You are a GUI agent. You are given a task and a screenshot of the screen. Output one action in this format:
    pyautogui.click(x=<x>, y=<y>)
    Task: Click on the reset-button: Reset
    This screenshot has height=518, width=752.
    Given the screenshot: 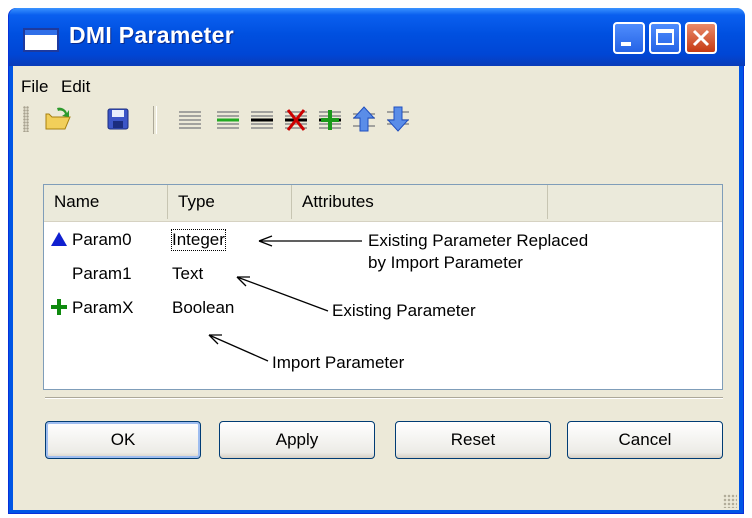 What is the action you would take?
    pyautogui.click(x=473, y=440)
    